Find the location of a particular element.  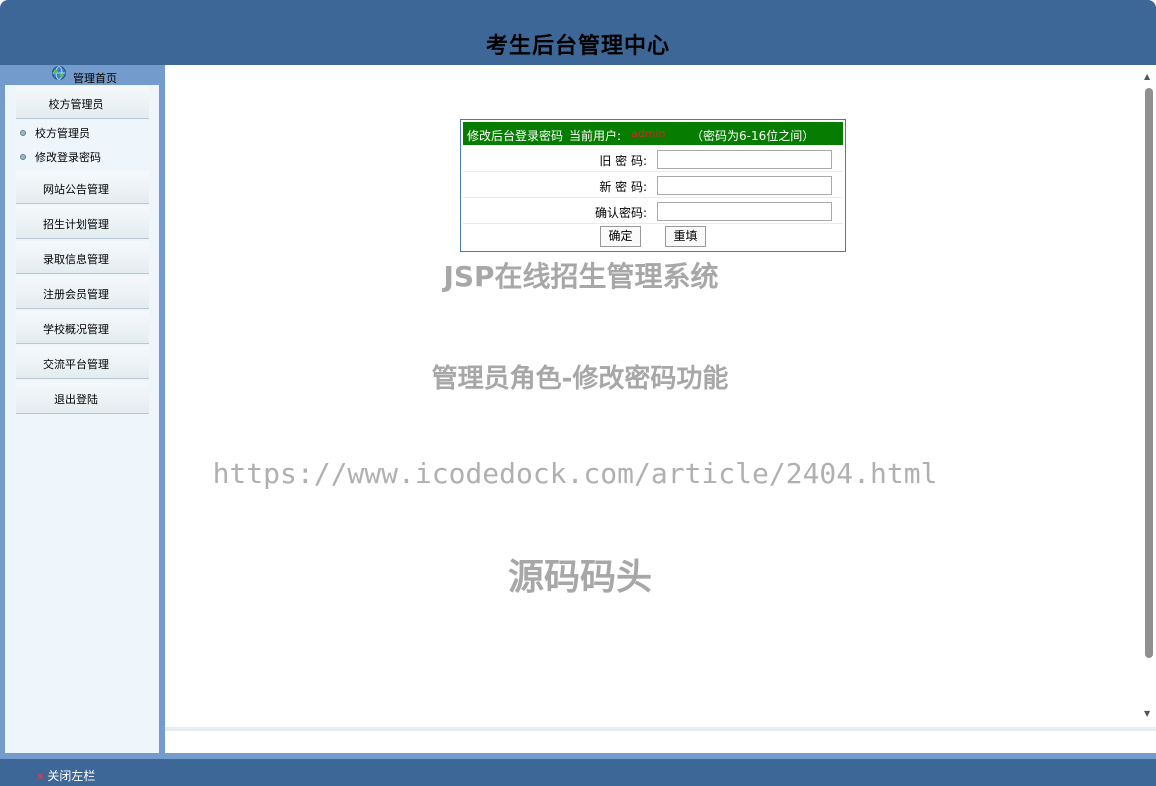

top-header: 考生后台管理中心 is located at coordinates (578, 32).